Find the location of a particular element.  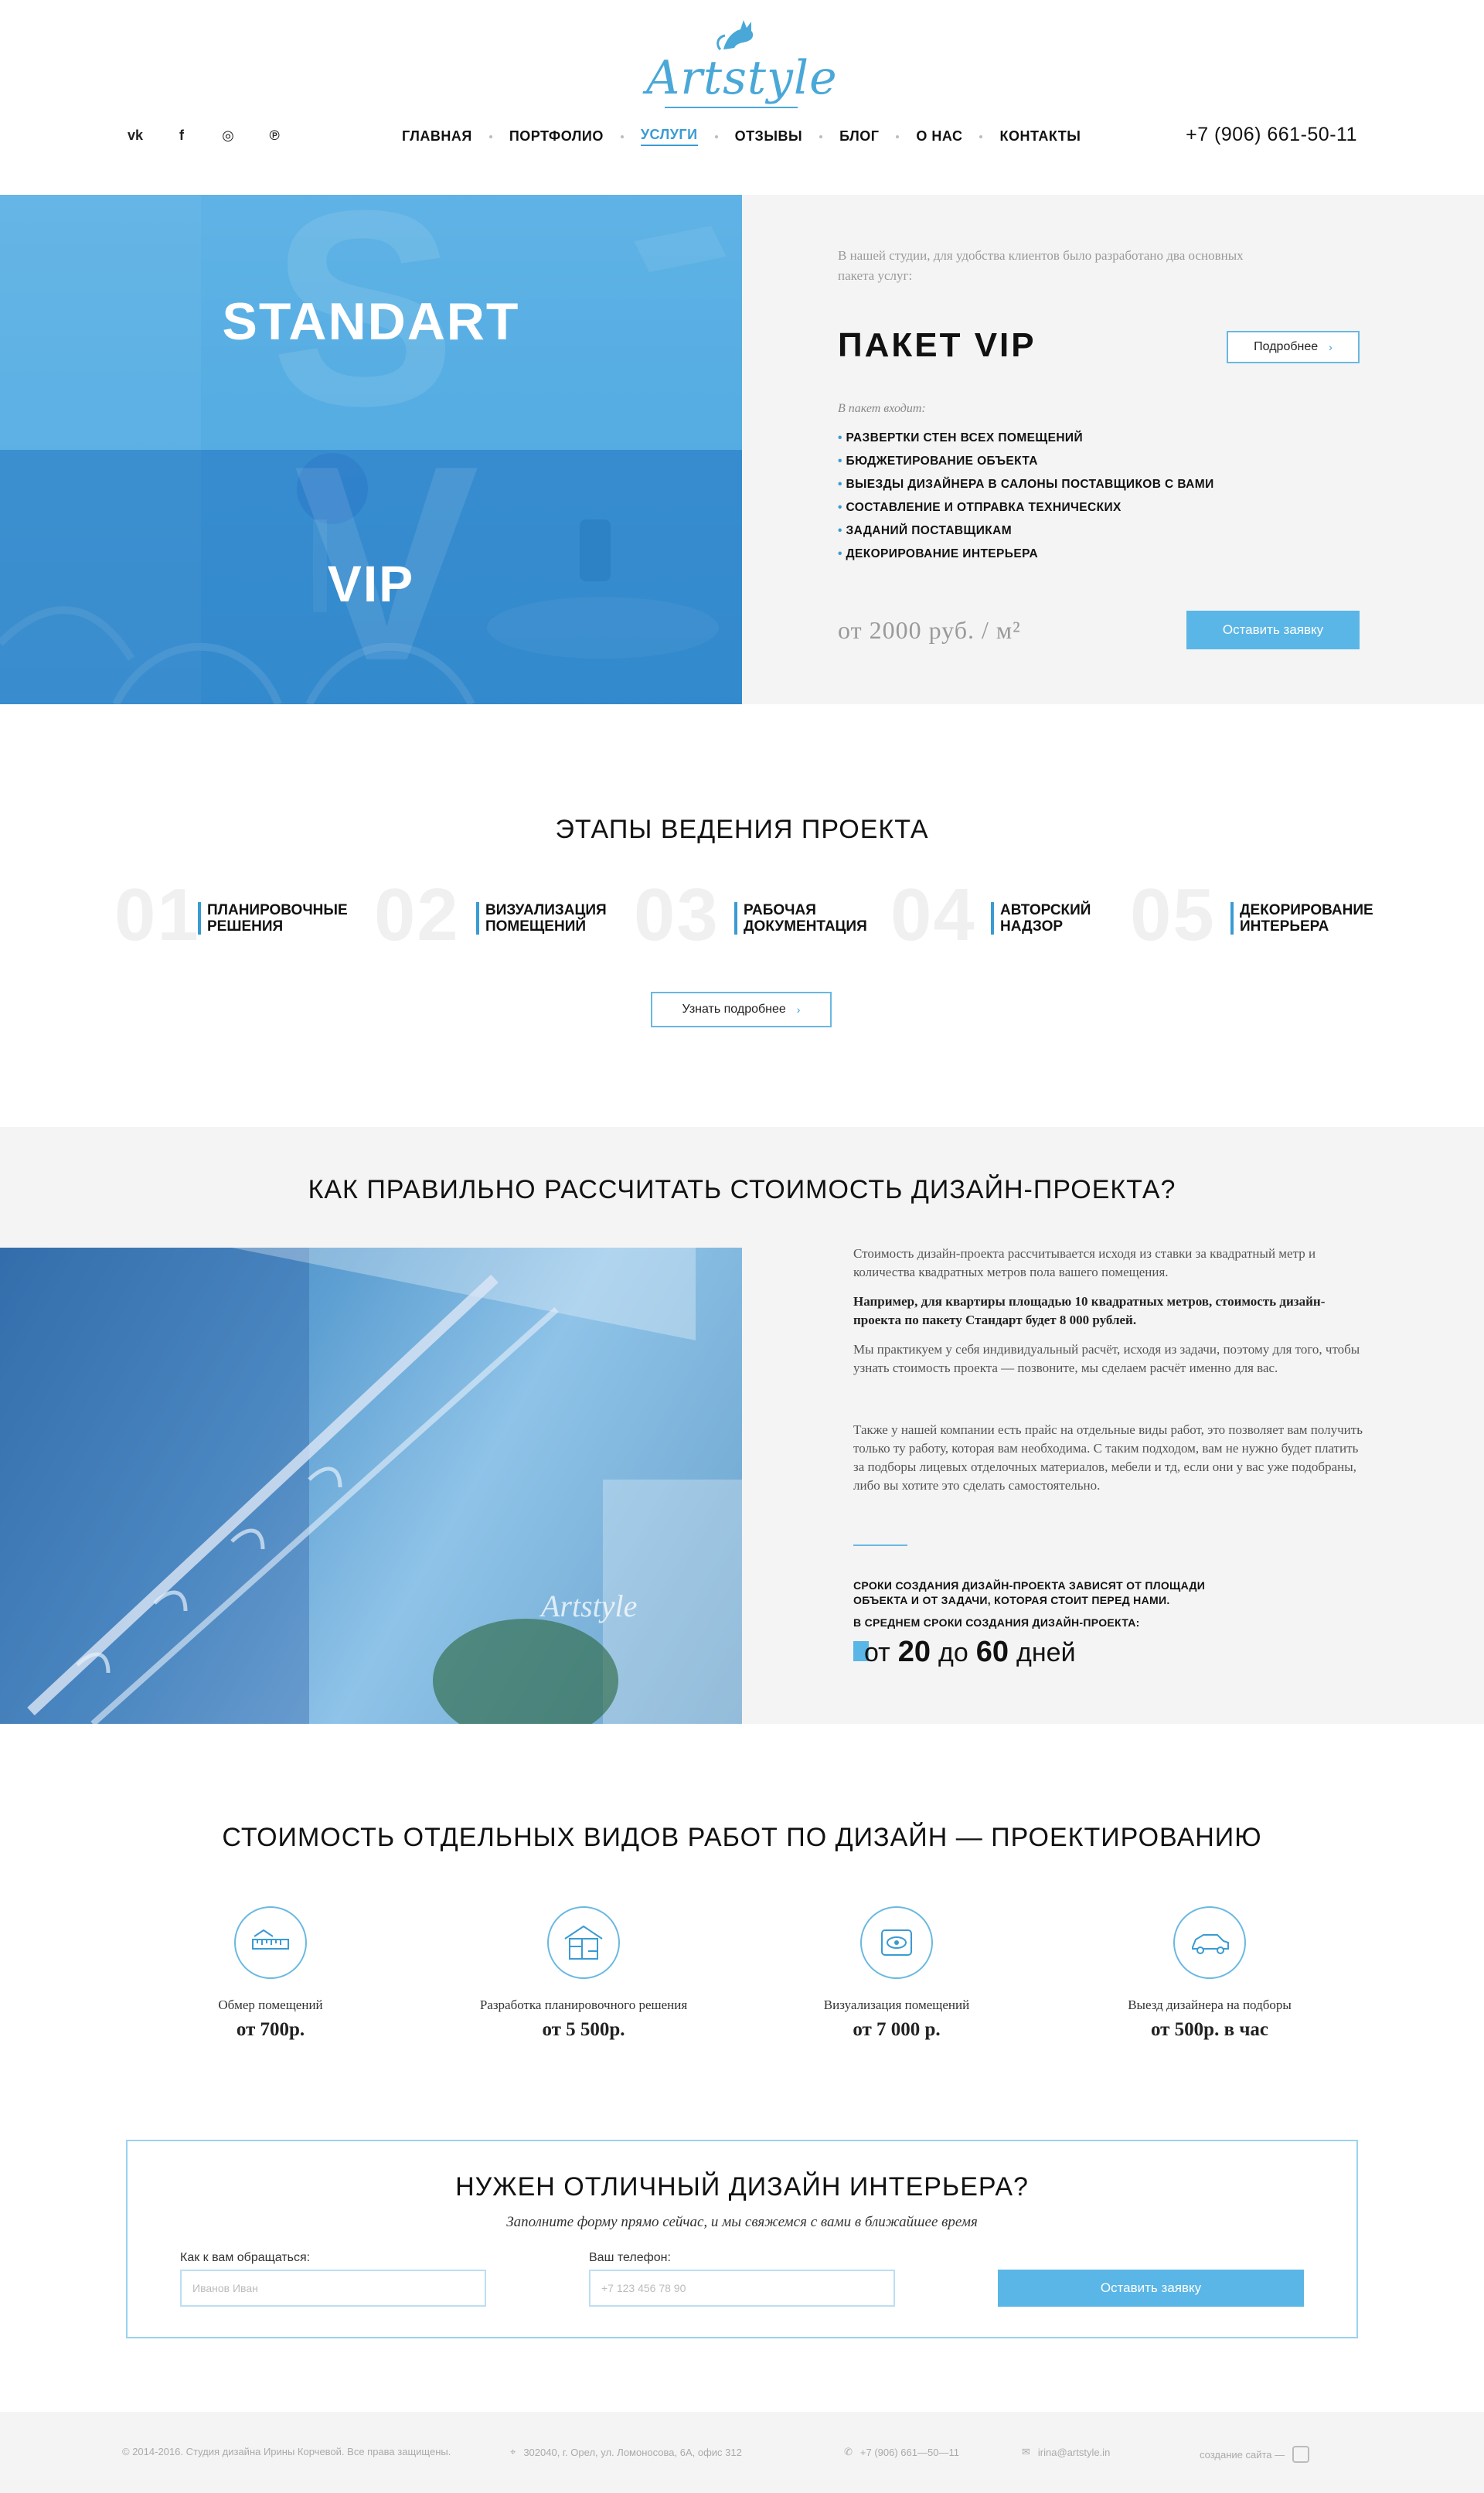

nav-item-services: УСЛУГИ is located at coordinates (669, 136).